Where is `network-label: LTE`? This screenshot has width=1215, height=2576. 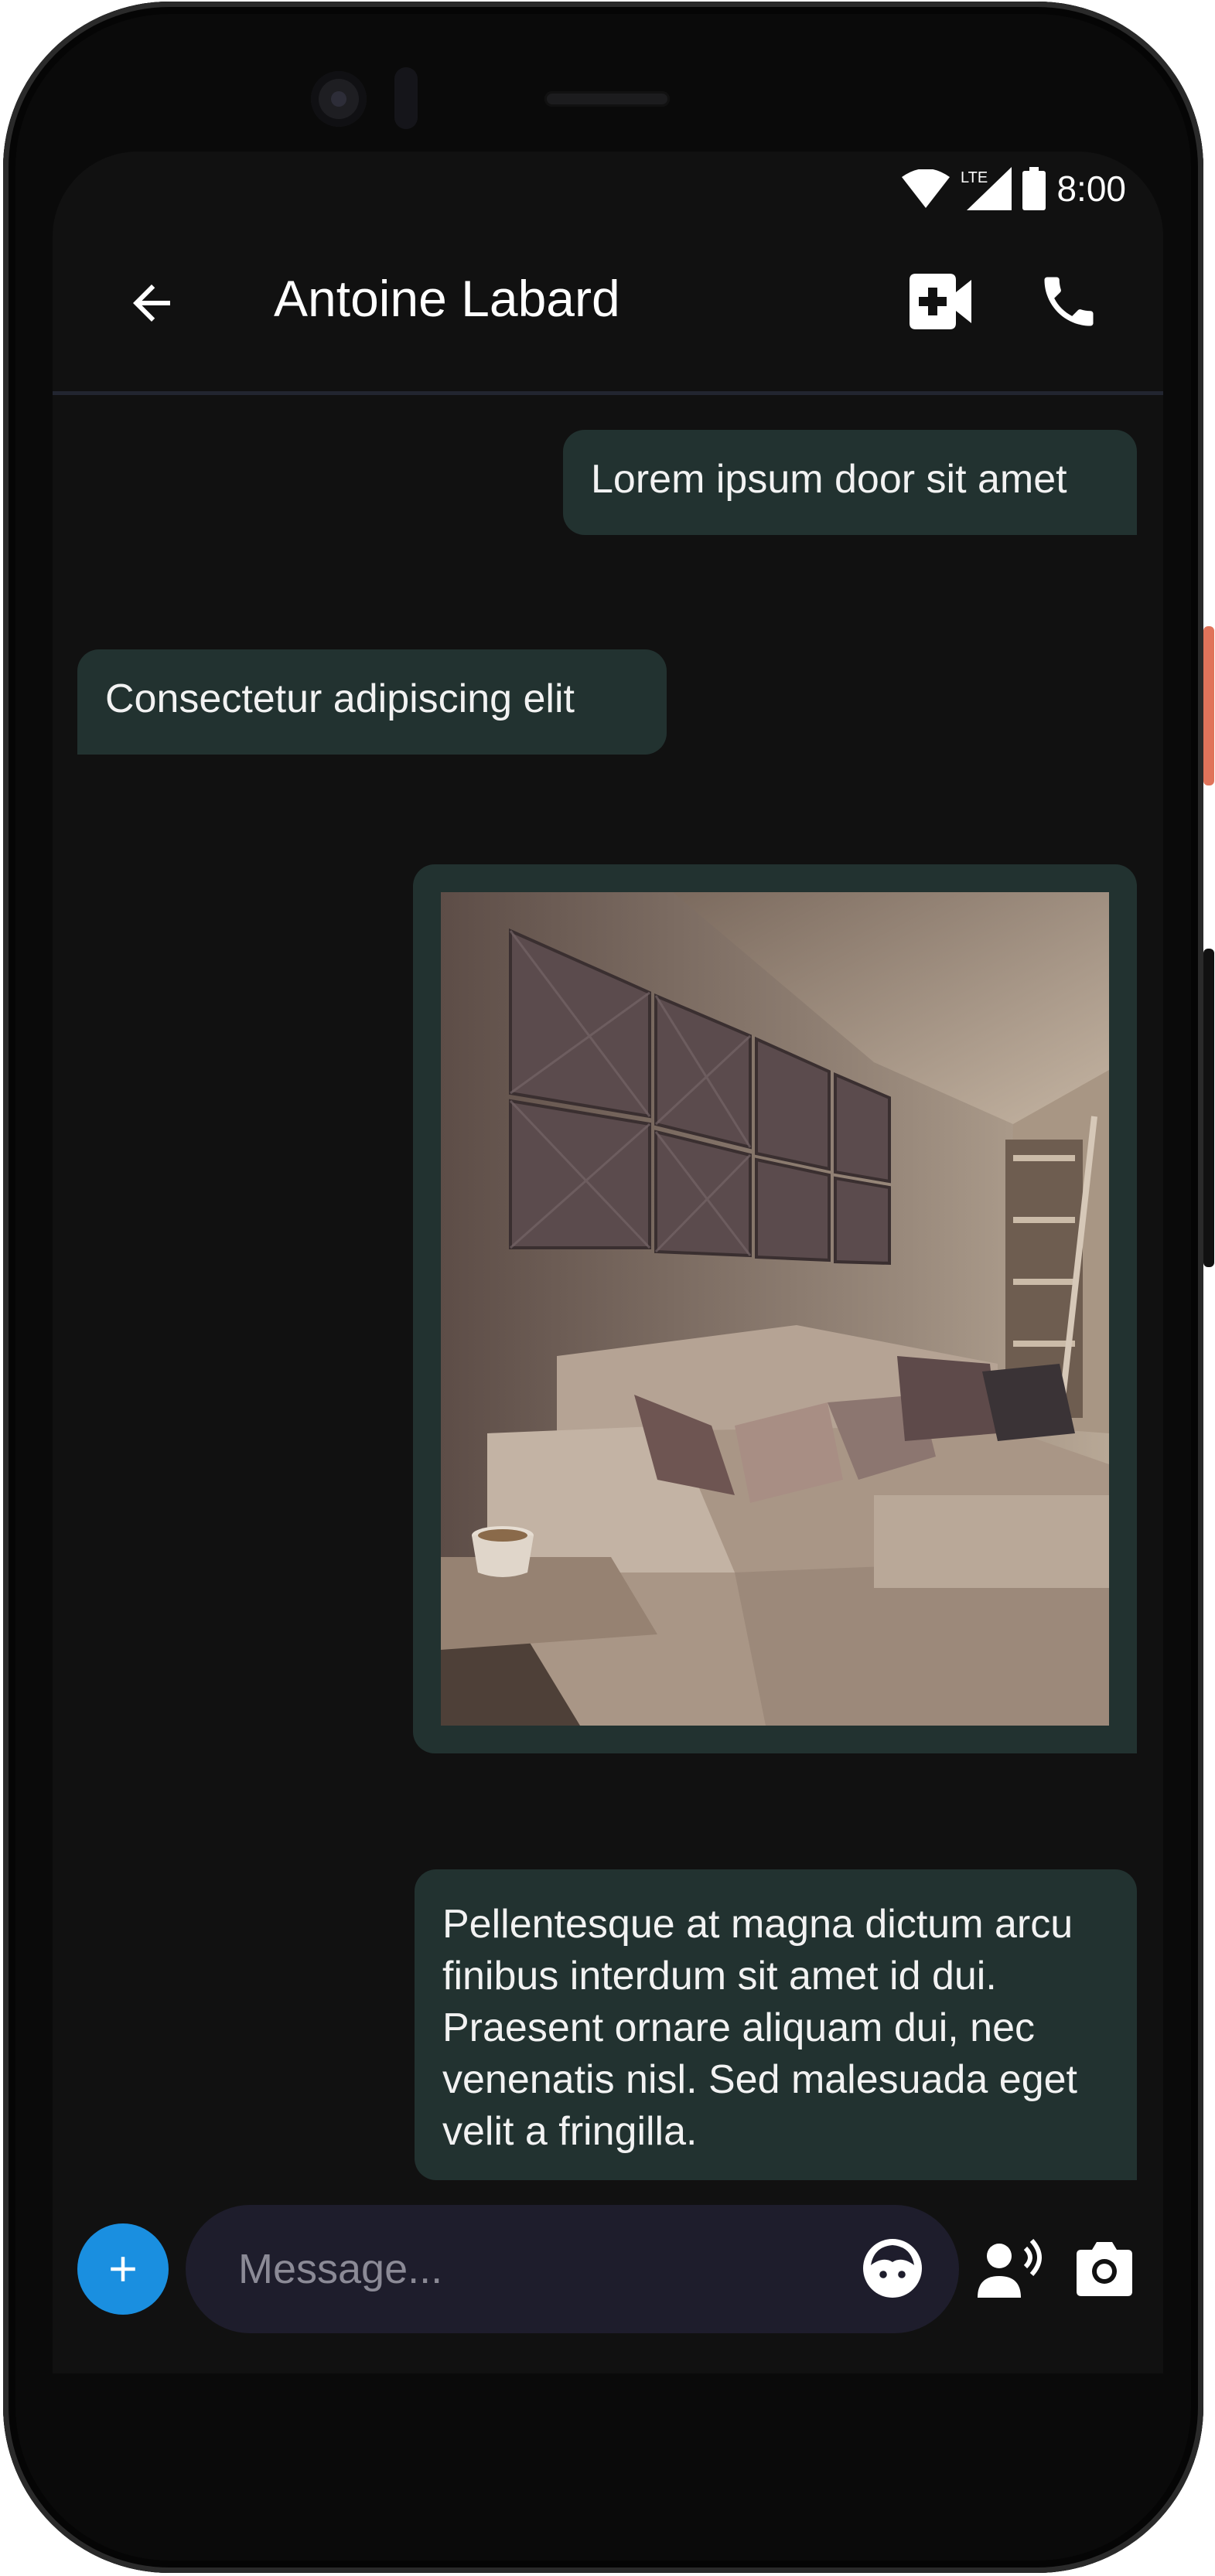
network-label: LTE is located at coordinates (975, 177).